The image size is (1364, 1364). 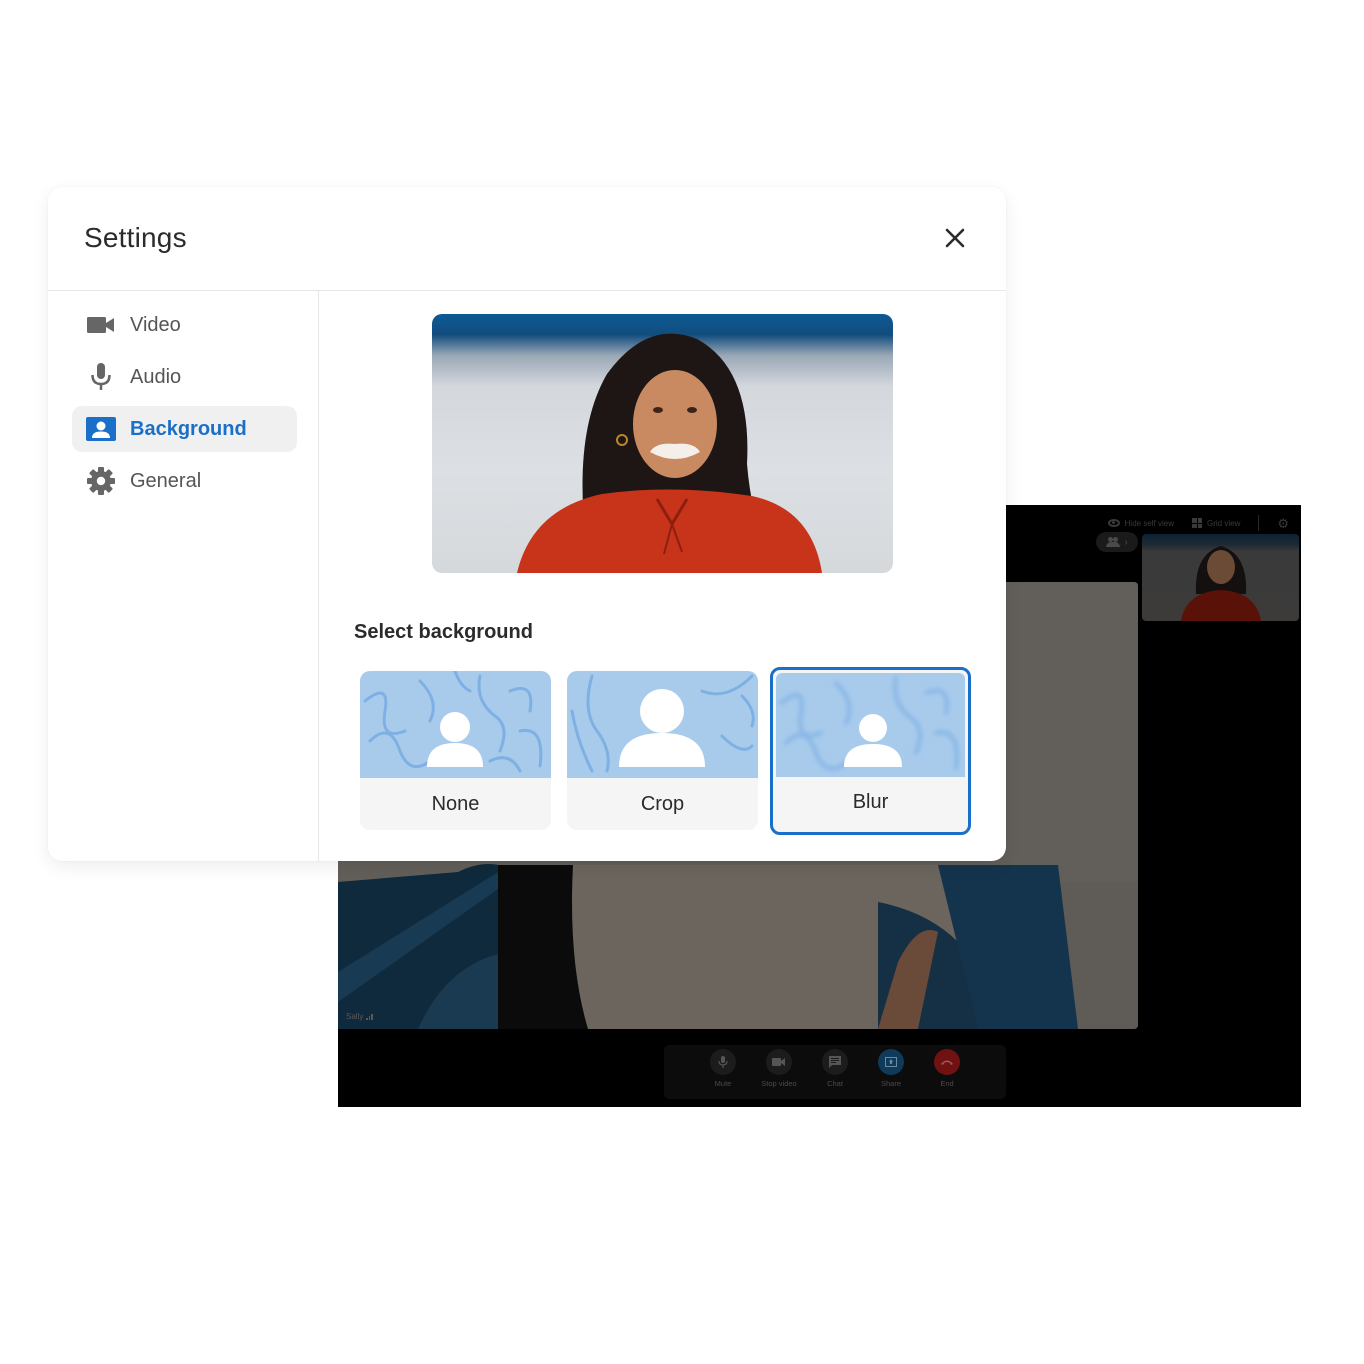 I want to click on topbar-divider, so click(x=1259, y=523).